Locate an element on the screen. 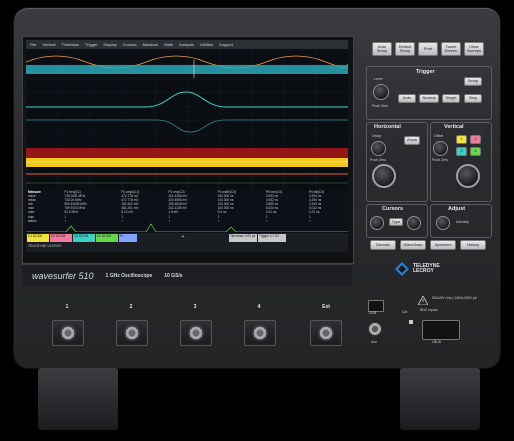 Image resolution: width=514 pixels, height=441 pixels. descriptor-f1: F1 is located at coordinates (128, 238).